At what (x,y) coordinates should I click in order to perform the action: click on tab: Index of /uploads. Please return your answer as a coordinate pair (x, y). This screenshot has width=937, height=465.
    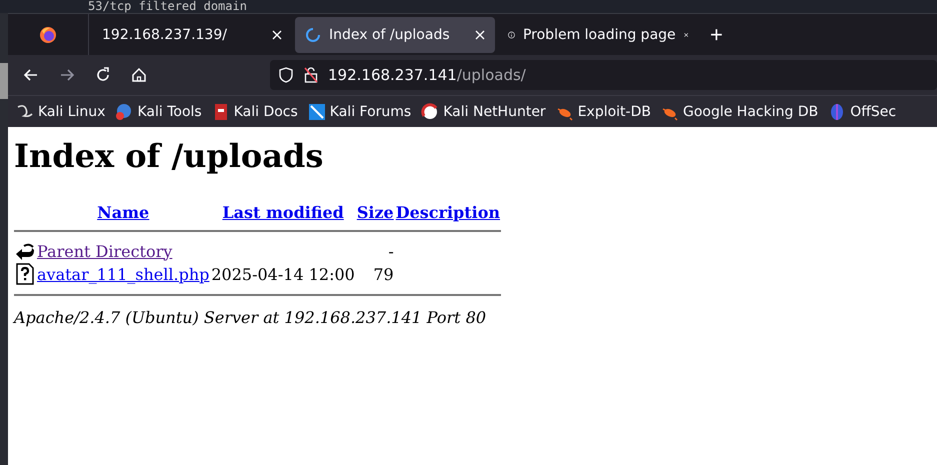
    Looking at the image, I should click on (395, 34).